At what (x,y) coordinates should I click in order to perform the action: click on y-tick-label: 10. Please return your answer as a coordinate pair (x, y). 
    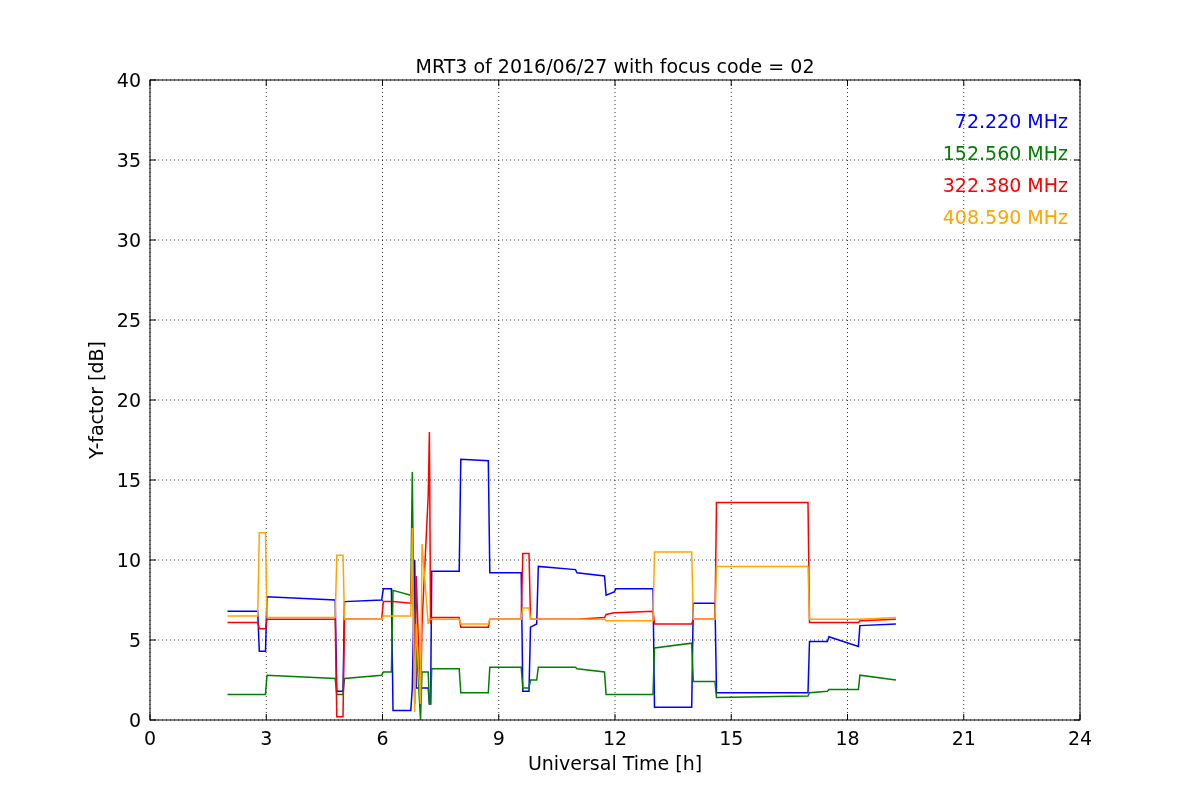
    Looking at the image, I should click on (128, 560).